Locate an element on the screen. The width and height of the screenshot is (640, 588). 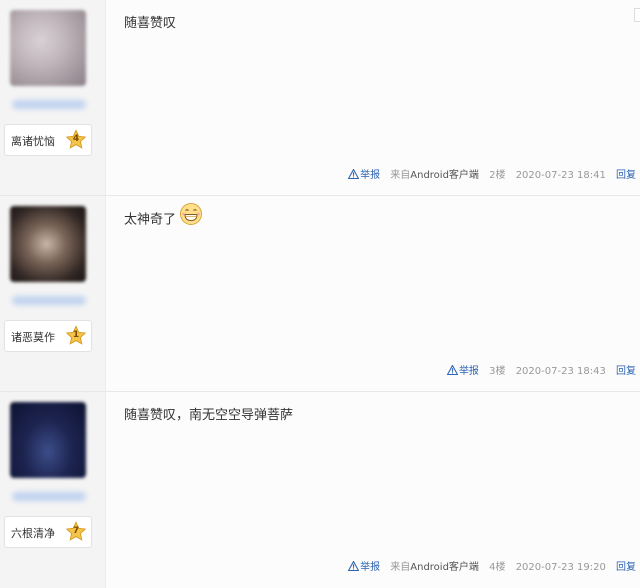
post-content: 太神奇了 is located at coordinates (163, 217).